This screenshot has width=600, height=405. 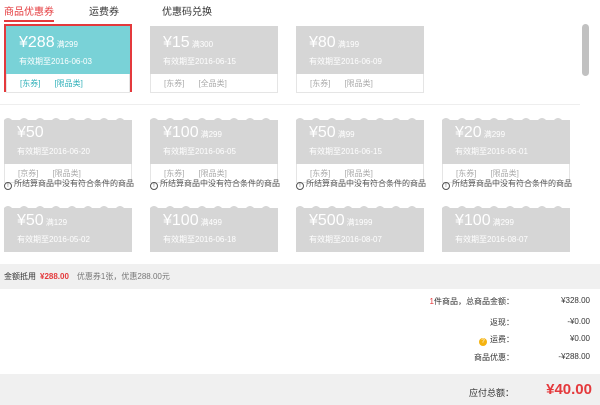 What do you see at coordinates (56, 222) in the screenshot?
I see `coupon-condition: 满129` at bounding box center [56, 222].